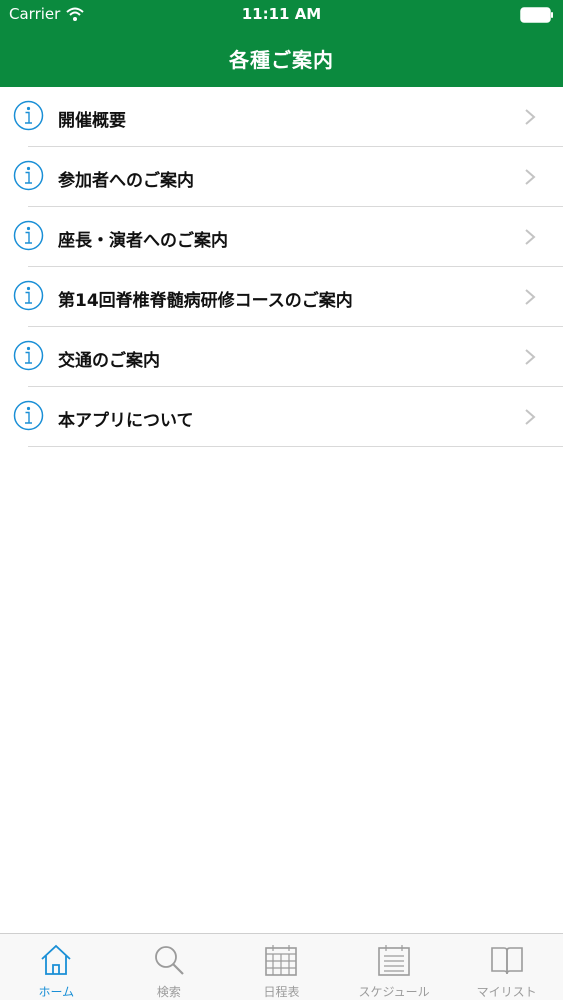 The height and width of the screenshot is (1000, 563). Describe the element at coordinates (56, 992) in the screenshot. I see `tab-label: ホーム` at that location.